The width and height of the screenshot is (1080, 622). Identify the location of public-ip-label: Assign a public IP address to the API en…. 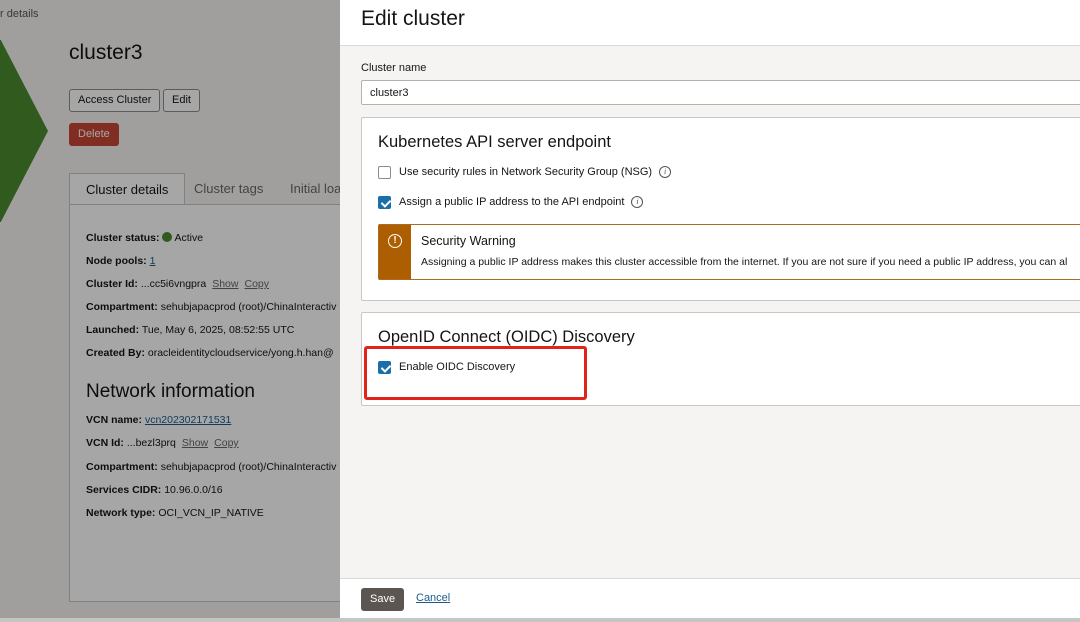
(512, 202).